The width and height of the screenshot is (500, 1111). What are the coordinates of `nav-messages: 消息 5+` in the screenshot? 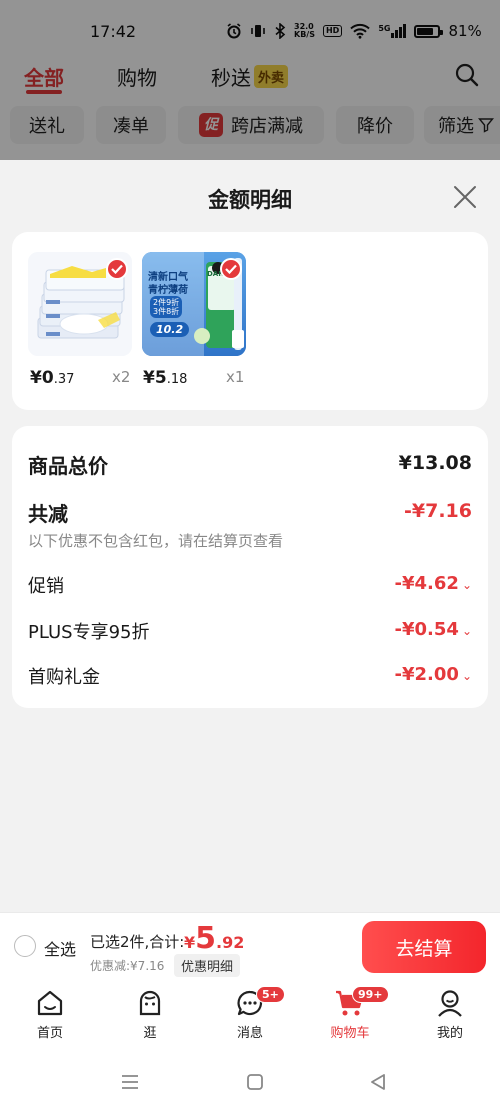 It's located at (252, 1013).